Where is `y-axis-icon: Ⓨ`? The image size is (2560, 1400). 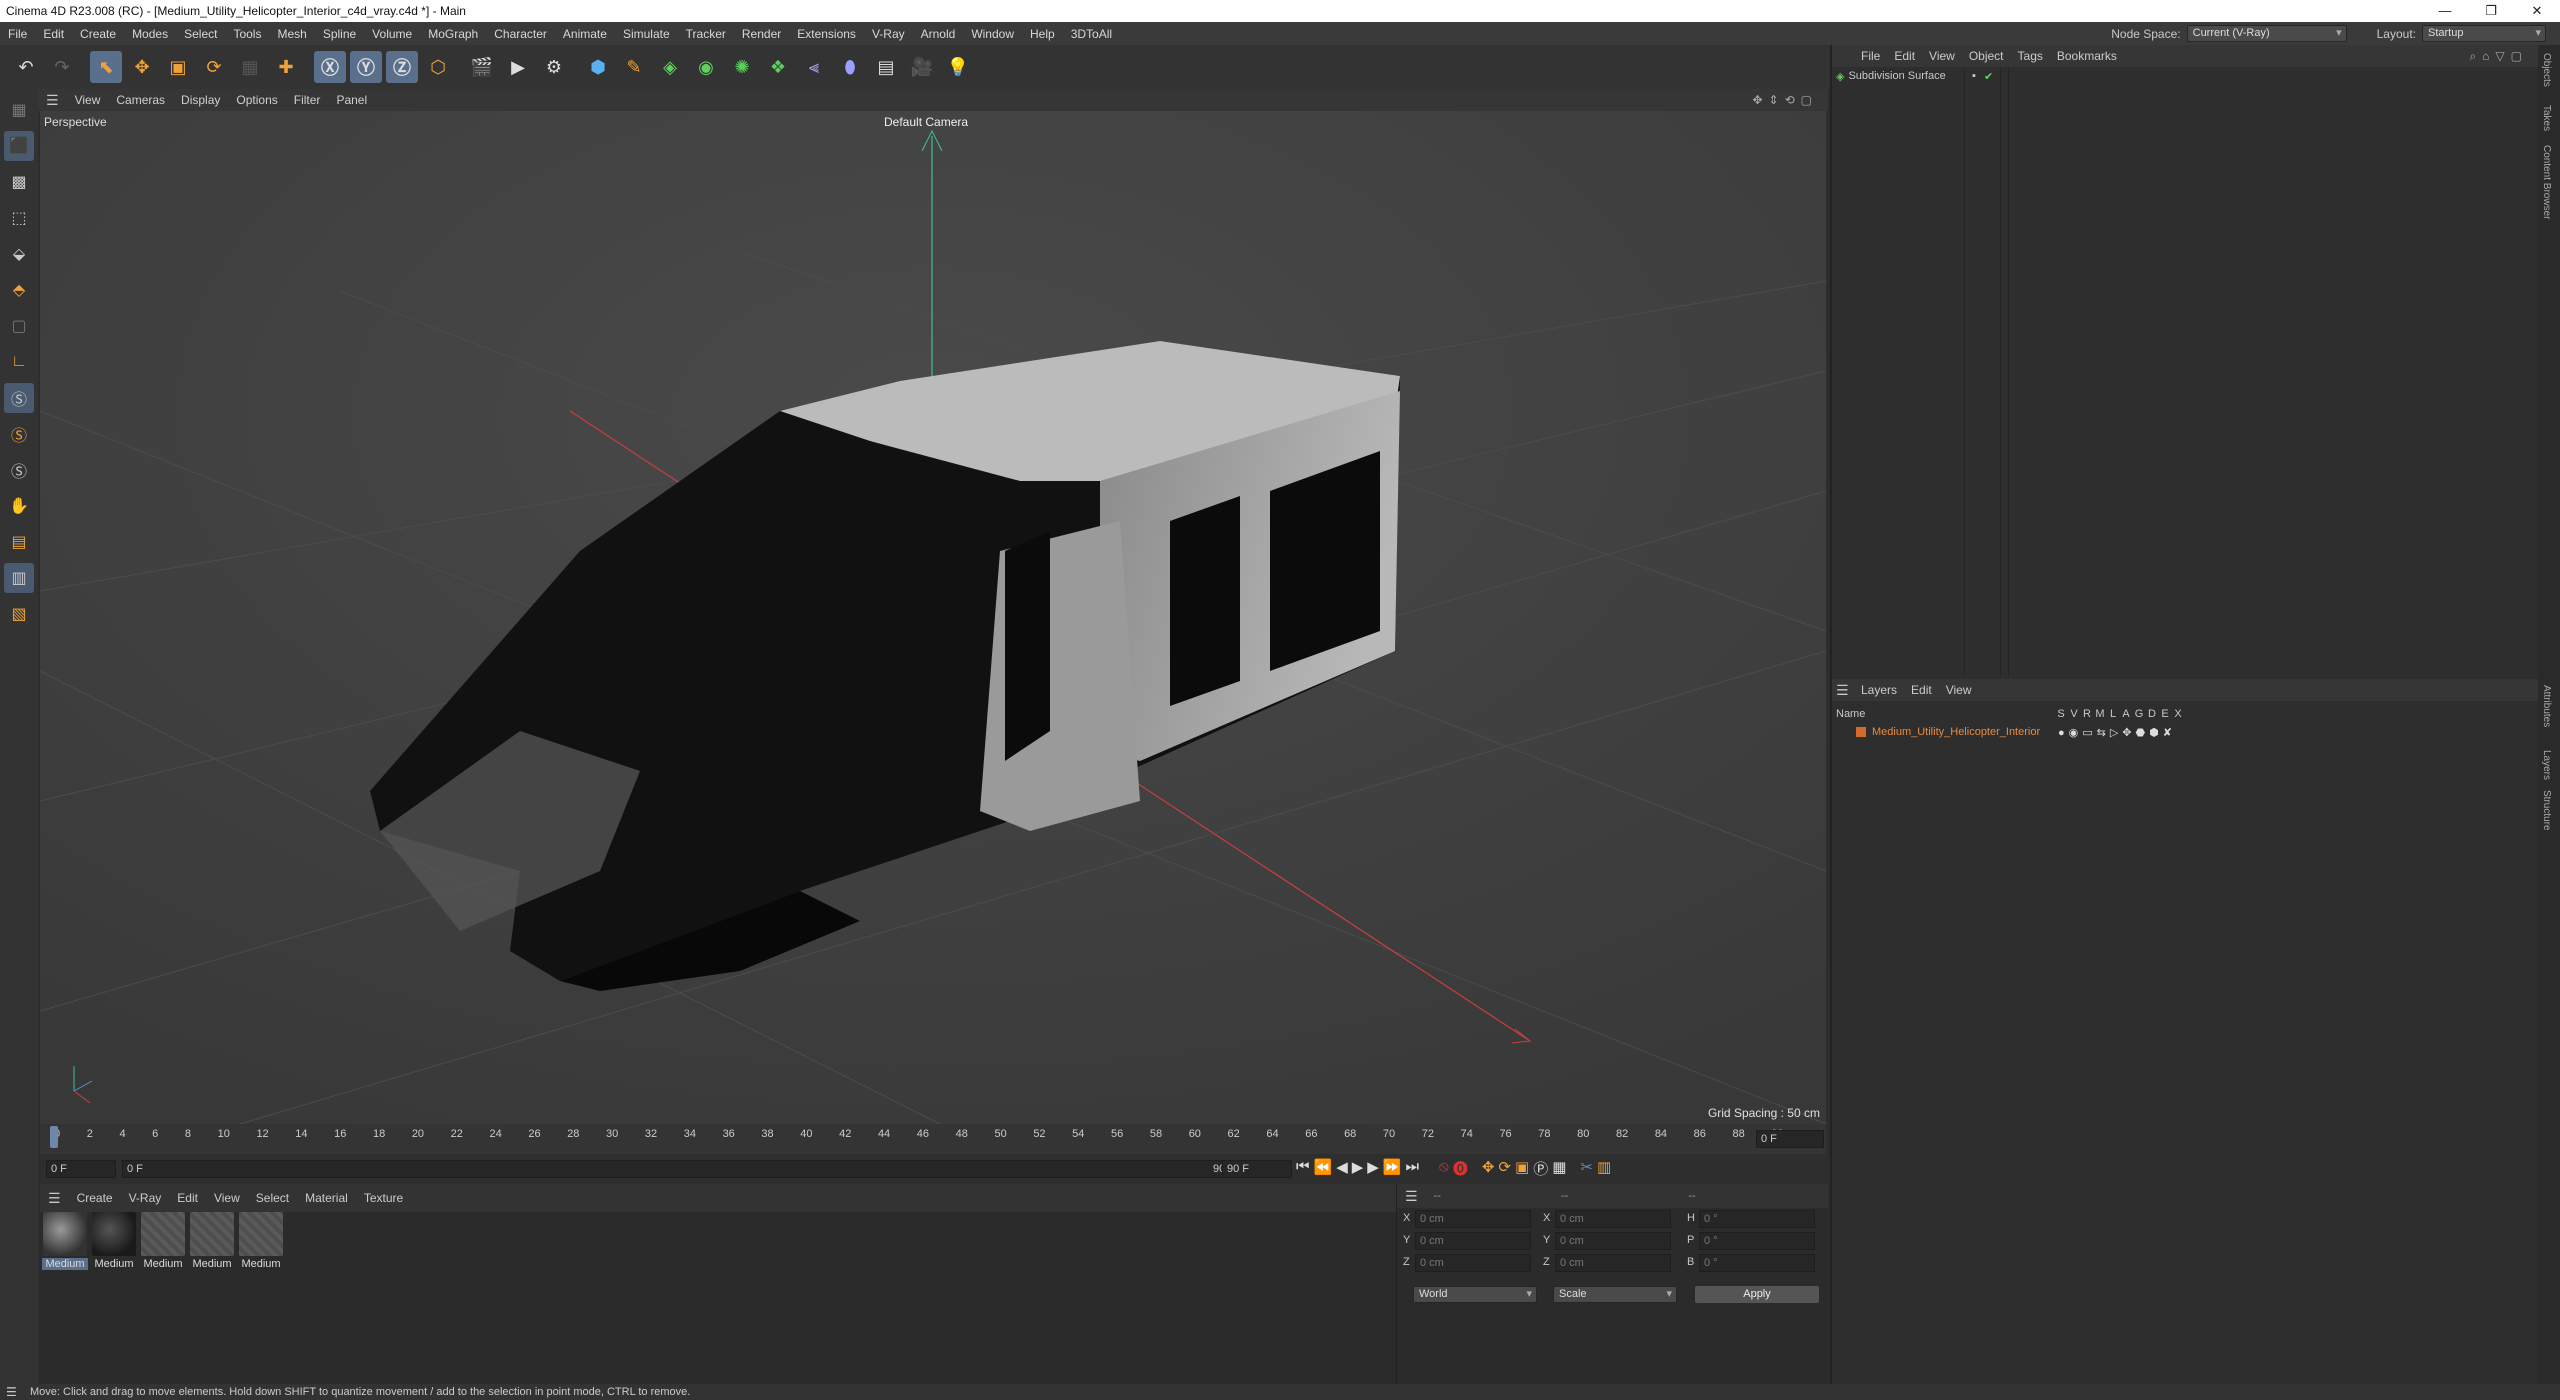
y-axis-icon: Ⓨ is located at coordinates (366, 67).